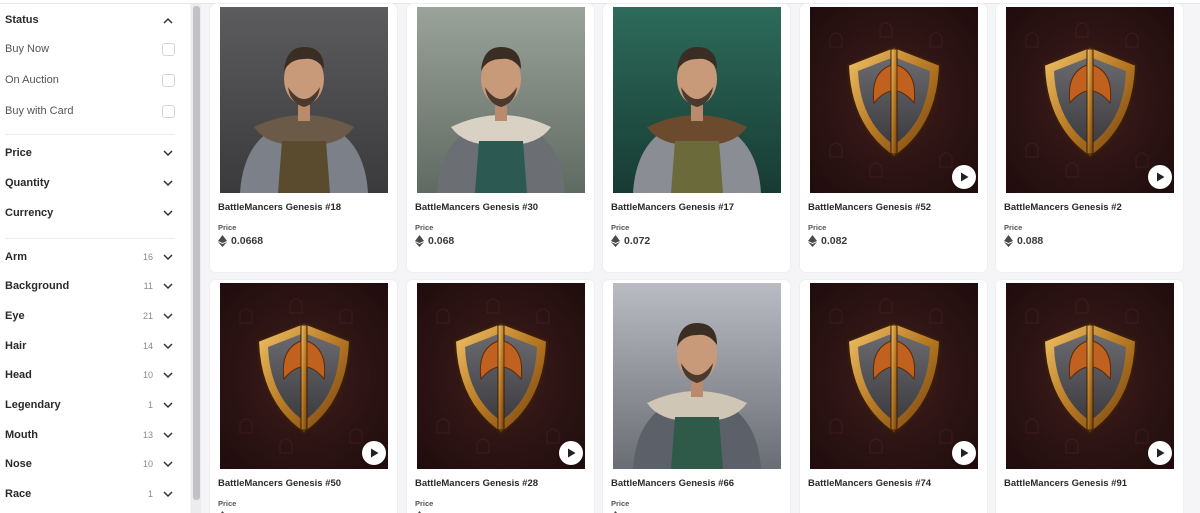  Describe the element at coordinates (168, 49) in the screenshot. I see `buy-now-checkbox` at that location.